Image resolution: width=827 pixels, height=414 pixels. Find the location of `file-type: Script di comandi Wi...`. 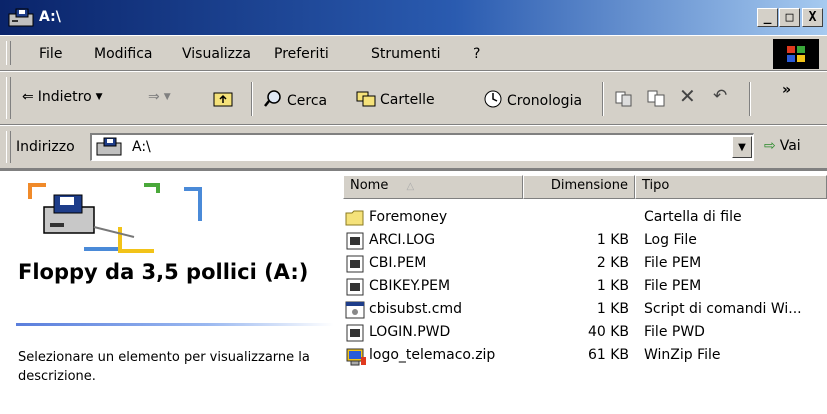

file-type: Script di comandi Wi... is located at coordinates (723, 309).